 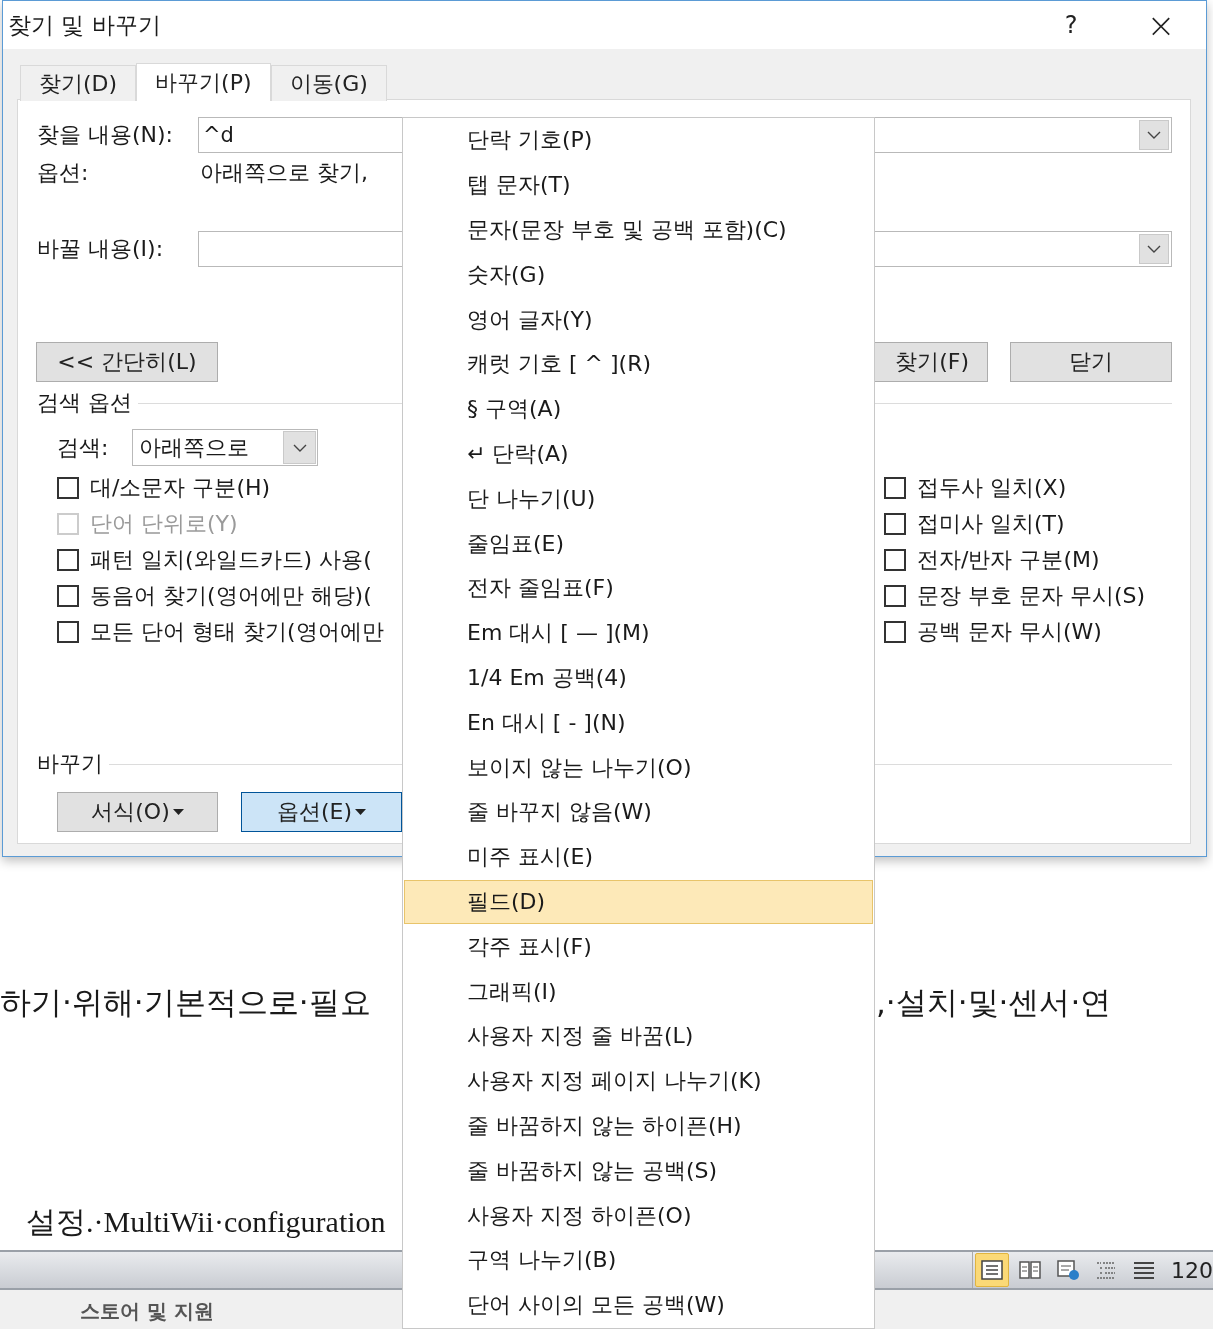 What do you see at coordinates (101, 249) in the screenshot?
I see `field-label: 바꿀 내용(I):` at bounding box center [101, 249].